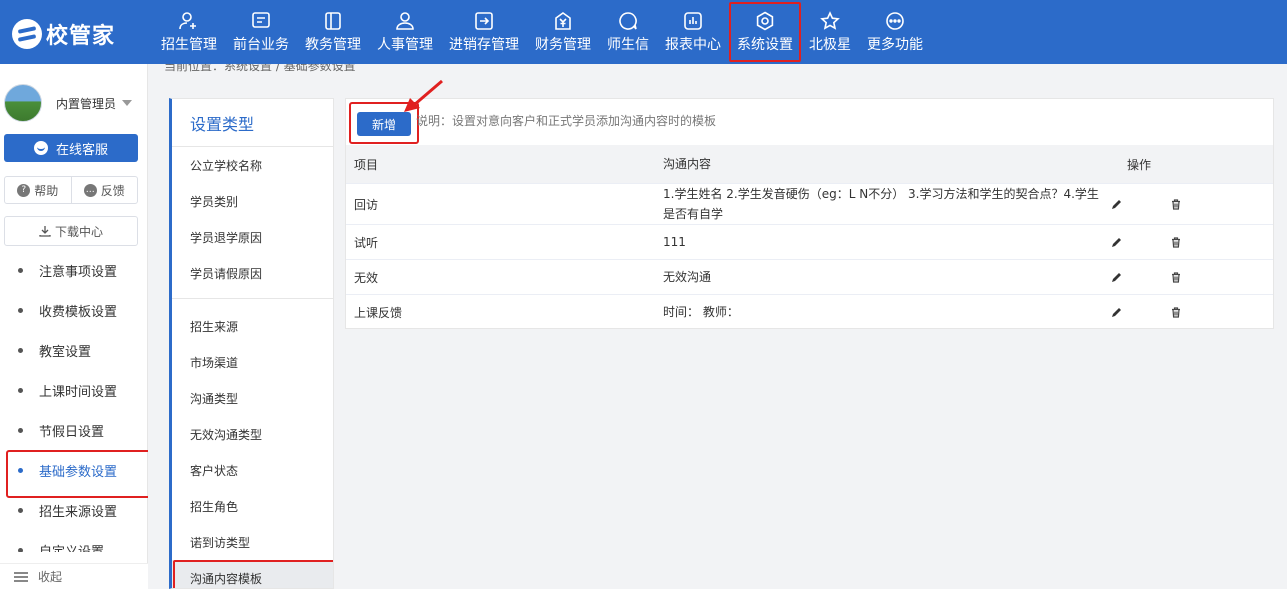 The height and width of the screenshot is (589, 1287). I want to click on logo-text: 校管家, so click(81, 36).